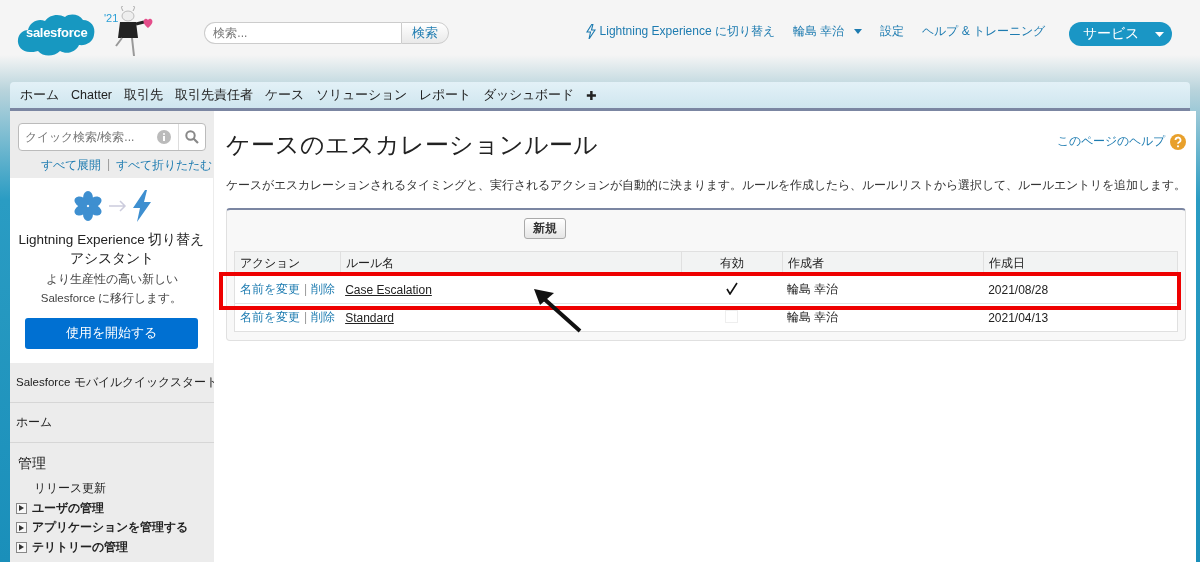 The width and height of the screenshot is (1200, 562). I want to click on info-icon, so click(164, 137).